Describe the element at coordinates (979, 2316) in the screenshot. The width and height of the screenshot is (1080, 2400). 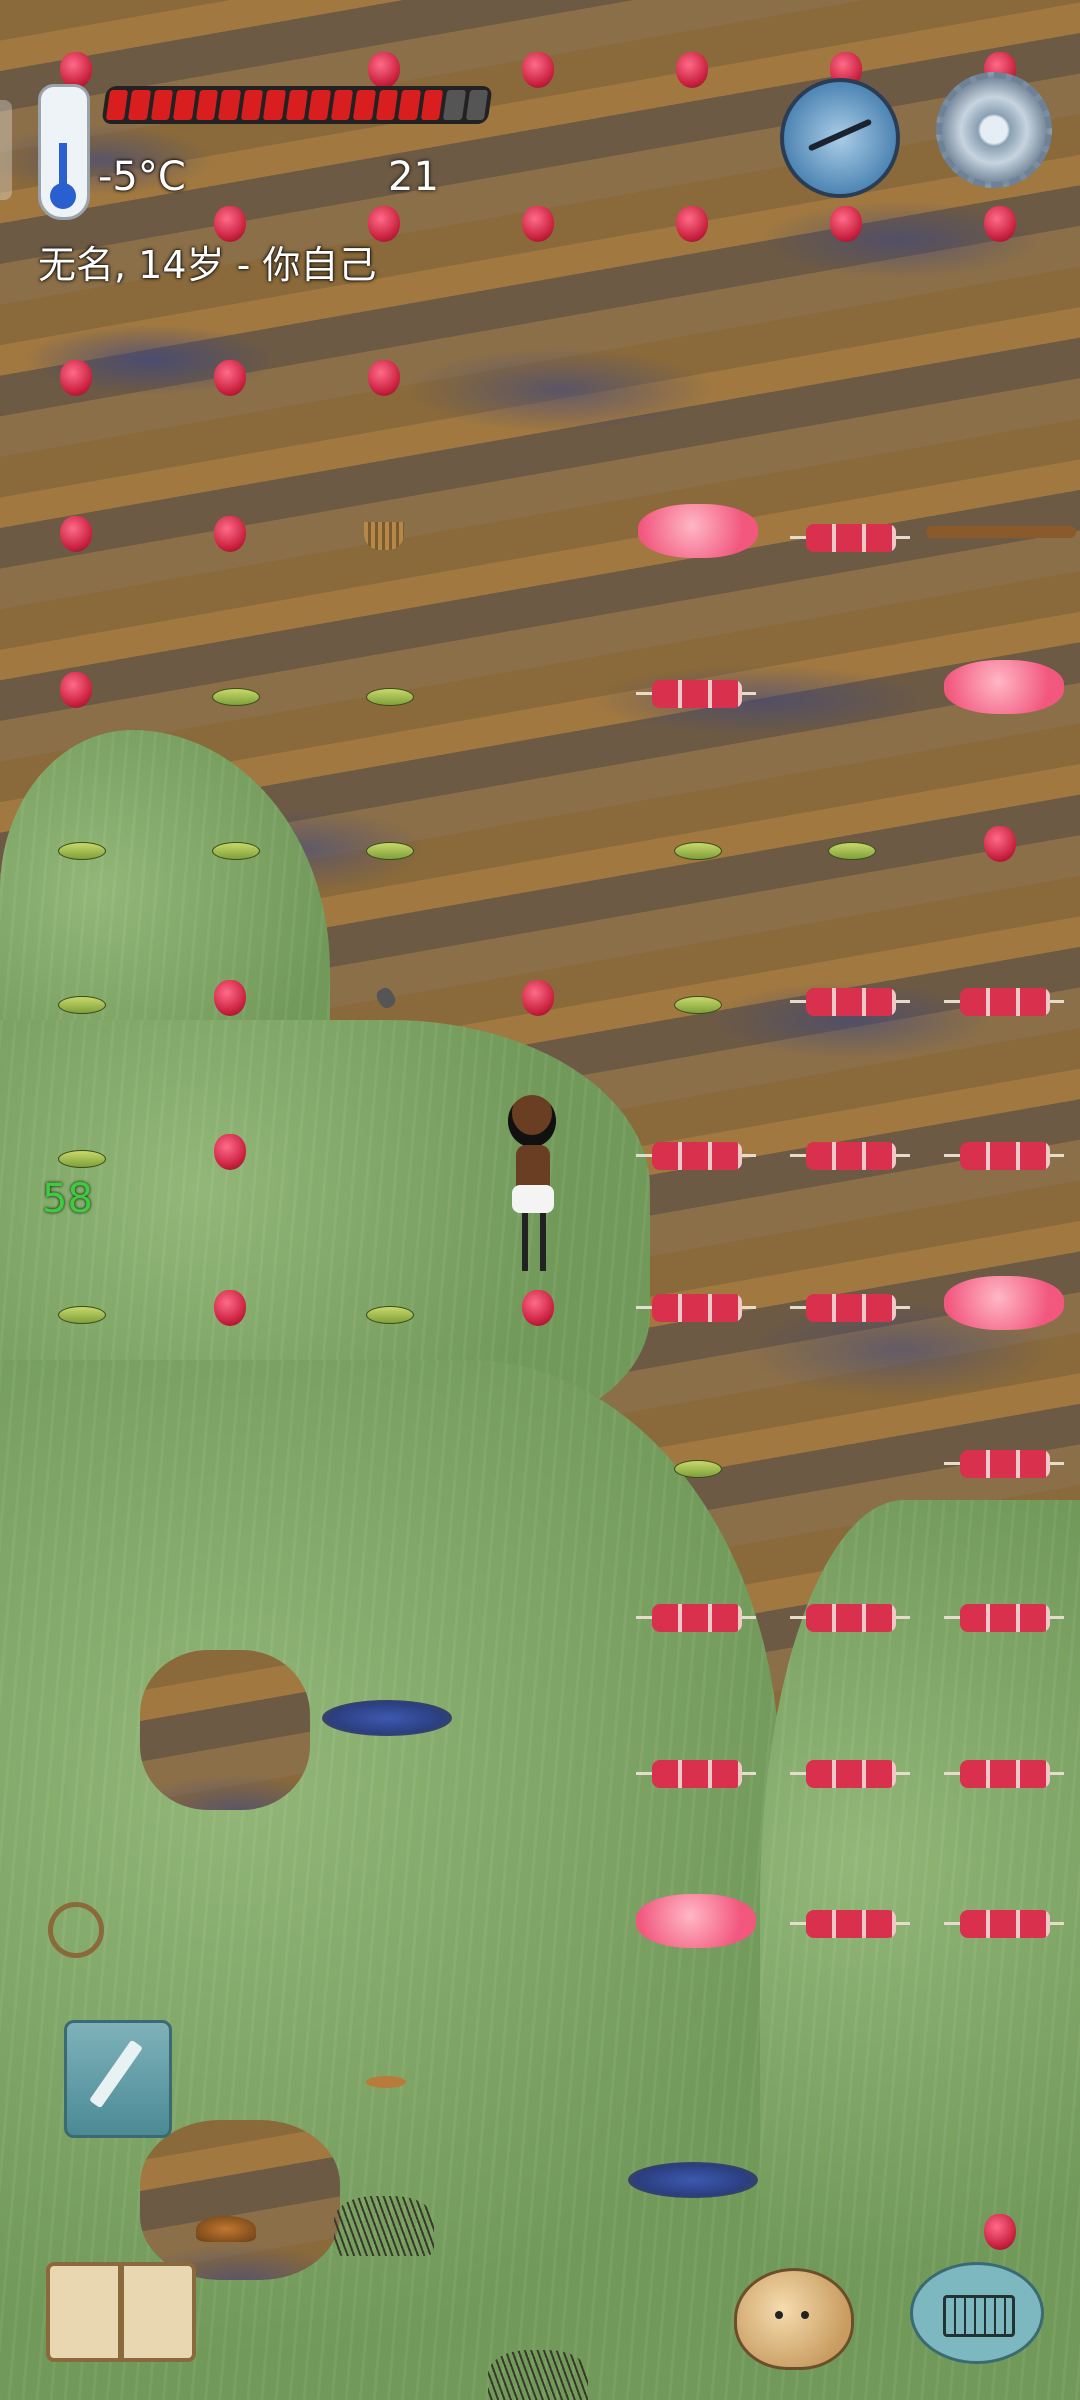
I see `keyboard-glyph` at that location.